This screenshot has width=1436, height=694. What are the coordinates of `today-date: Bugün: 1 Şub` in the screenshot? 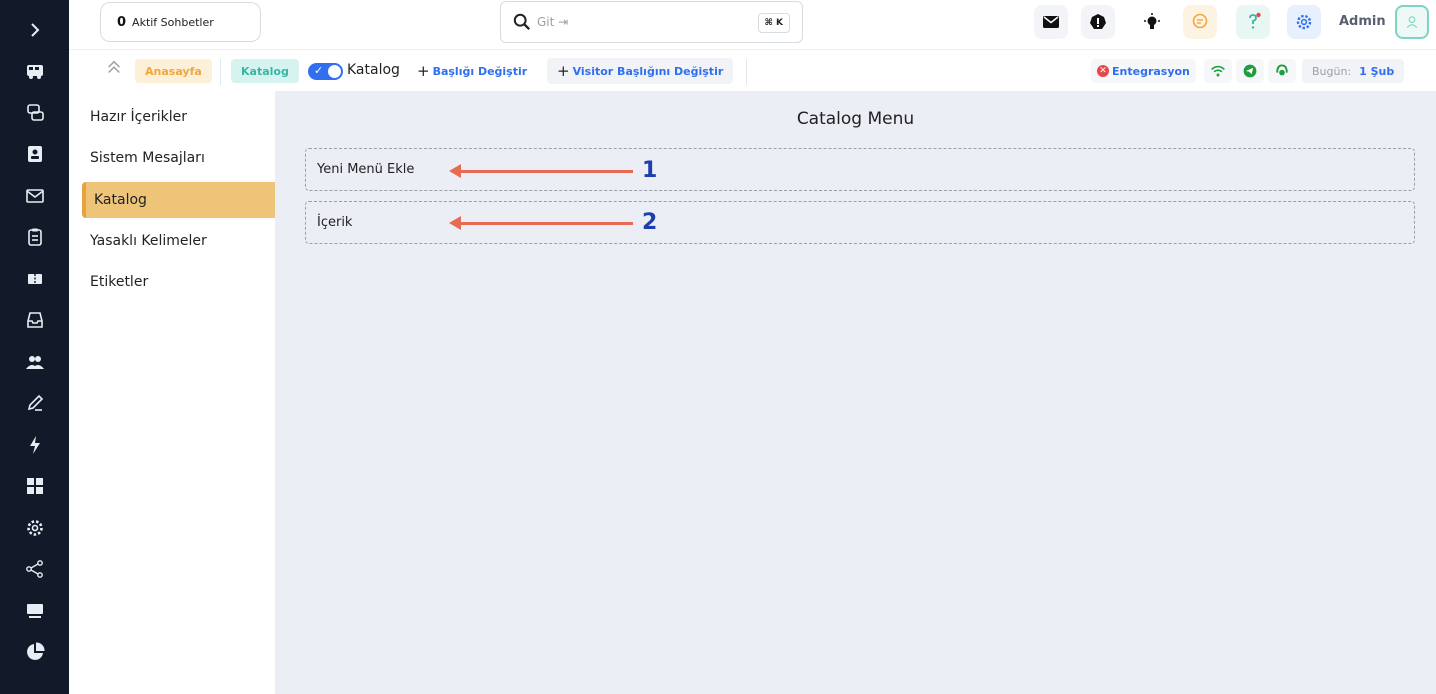 It's located at (1353, 71).